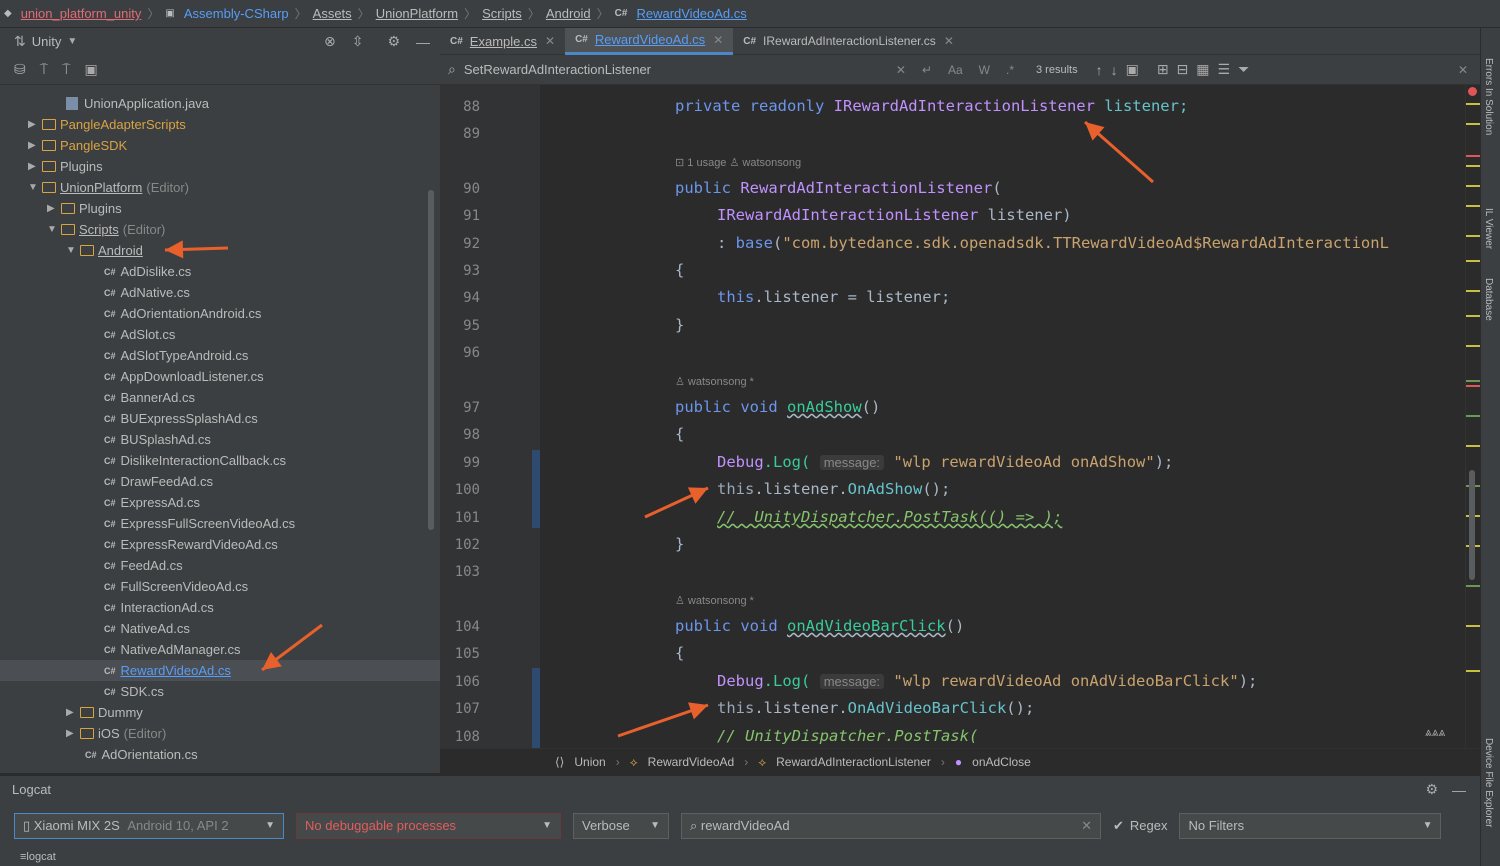 Image resolution: width=1500 pixels, height=866 pixels. I want to click on tree-item: C# ExpressRewardVideoAd.cs, so click(220, 544).